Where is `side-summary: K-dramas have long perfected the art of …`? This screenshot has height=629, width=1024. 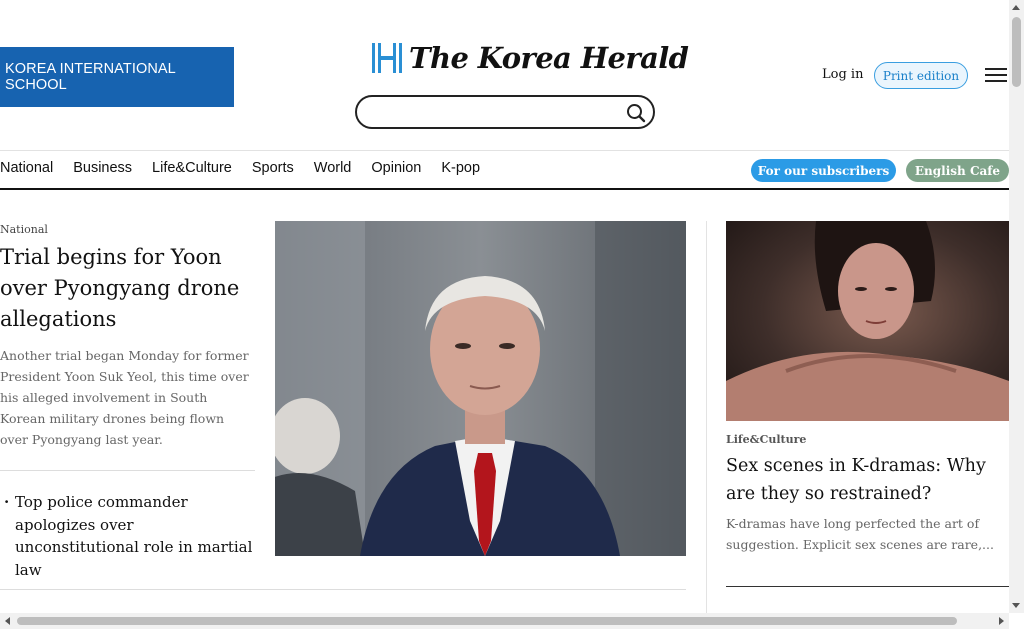 side-summary: K-dramas have long perfected the art of … is located at coordinates (860, 534).